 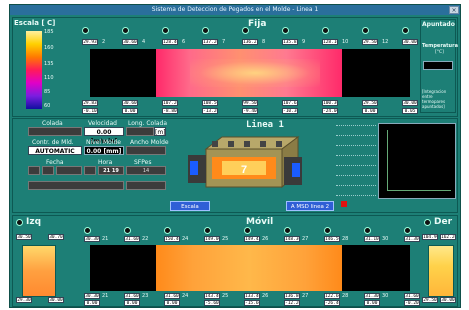 What do you see at coordinates (140, 131) in the screenshot?
I see `long-colada-field` at bounding box center [140, 131].